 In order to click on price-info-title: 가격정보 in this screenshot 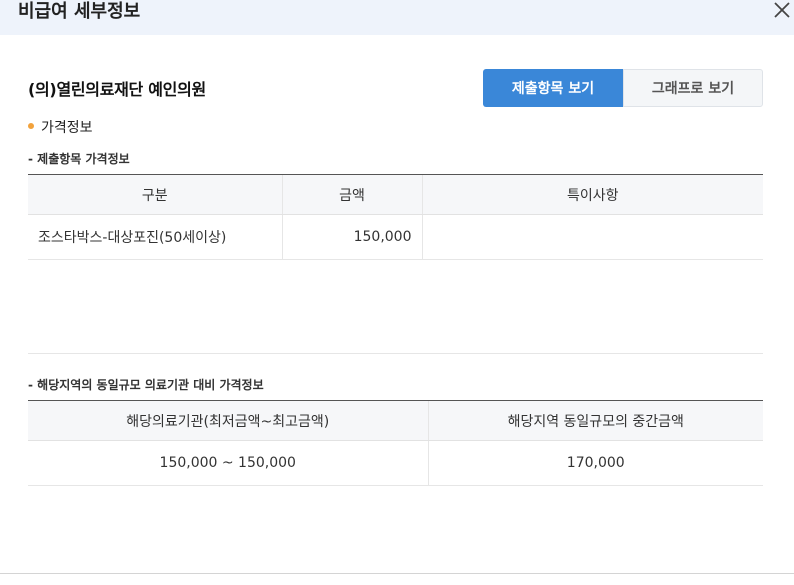, I will do `click(67, 128)`.